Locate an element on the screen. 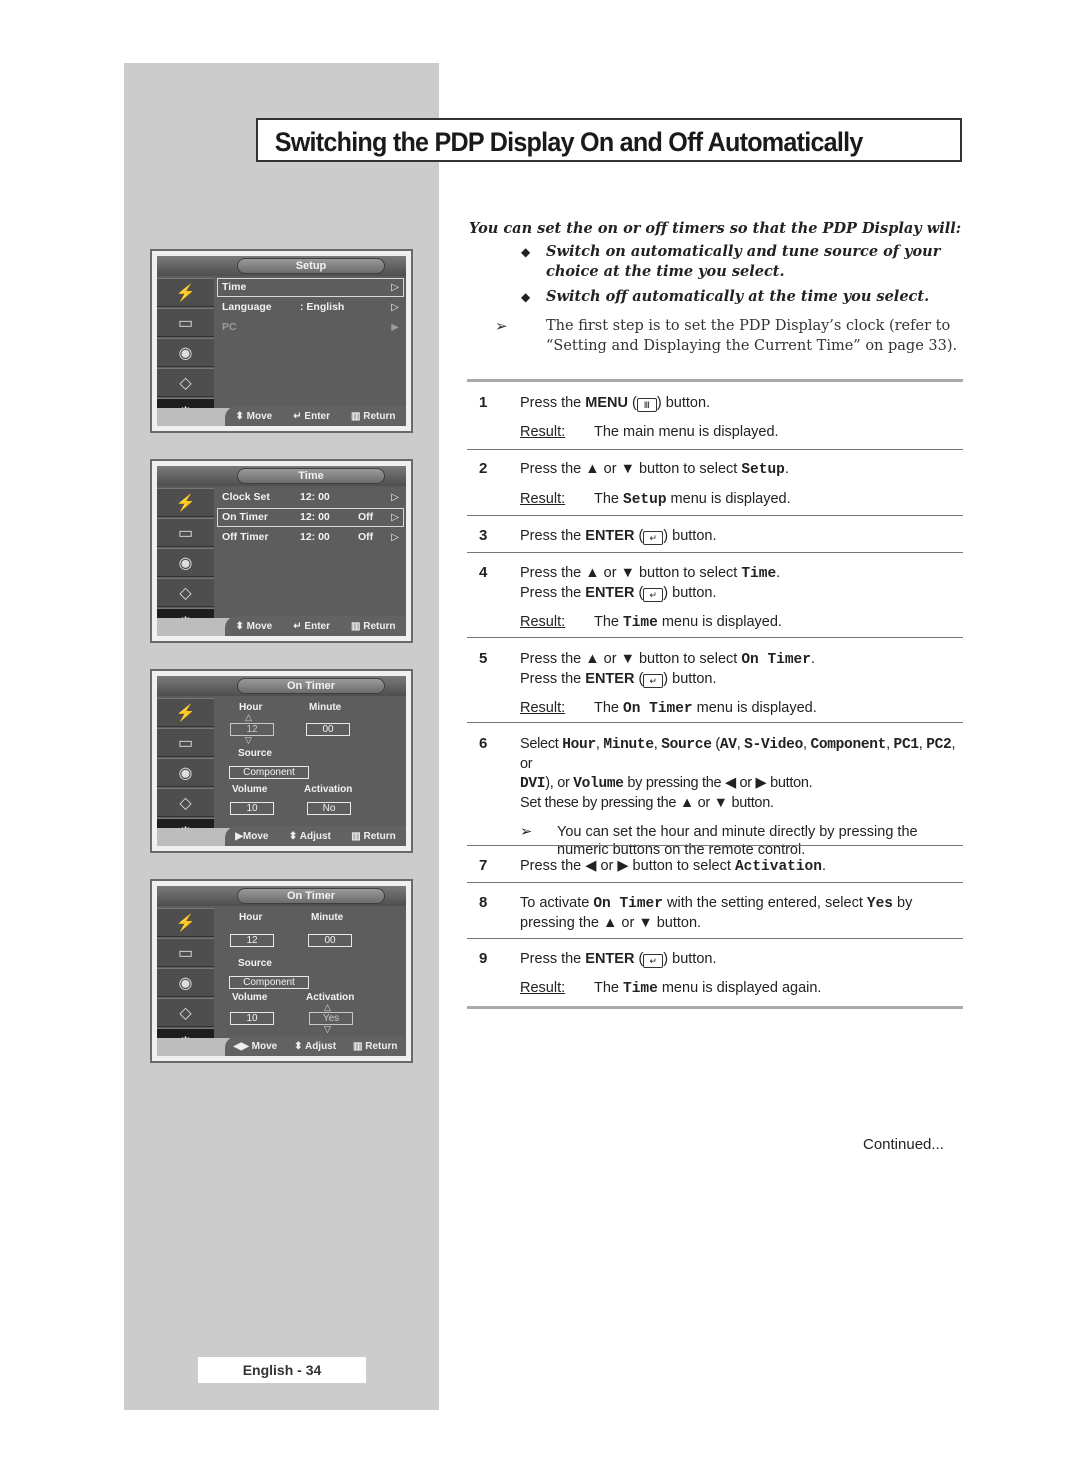 This screenshot has height=1473, width=1080. move-right-icon: ▶ is located at coordinates (239, 836).